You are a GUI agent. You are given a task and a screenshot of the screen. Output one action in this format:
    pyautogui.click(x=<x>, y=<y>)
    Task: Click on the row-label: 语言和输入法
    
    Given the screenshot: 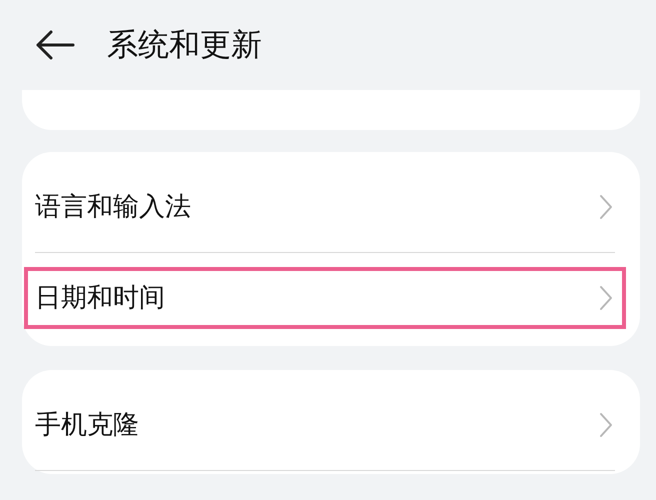 What is the action you would take?
    pyautogui.click(x=113, y=207)
    